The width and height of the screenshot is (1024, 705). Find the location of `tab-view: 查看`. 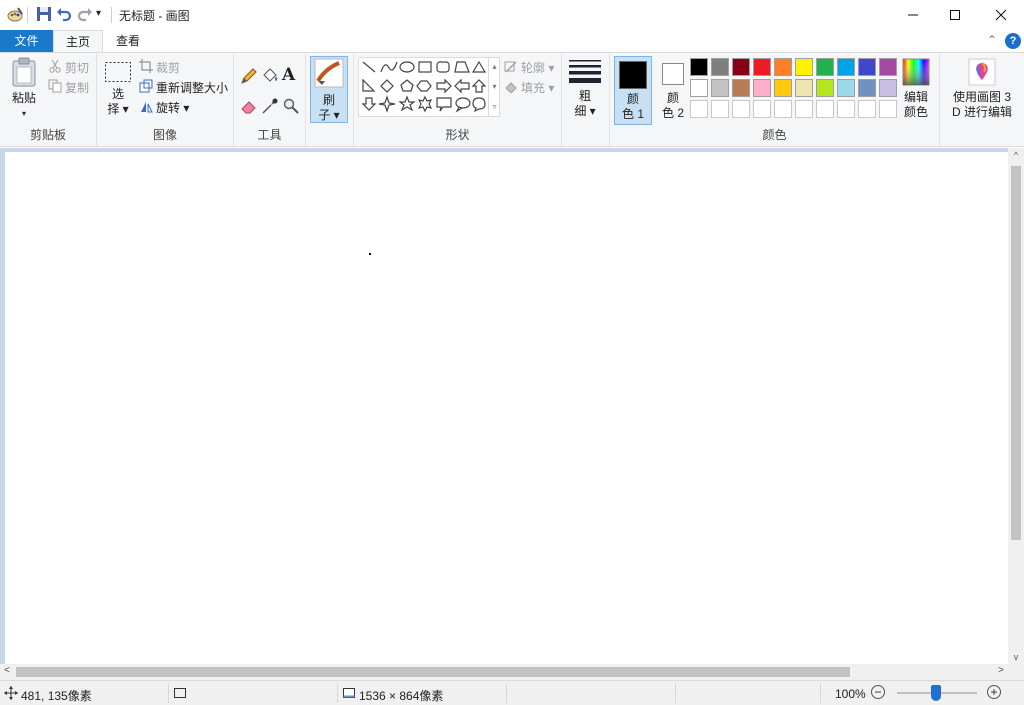

tab-view: 查看 is located at coordinates (128, 41).